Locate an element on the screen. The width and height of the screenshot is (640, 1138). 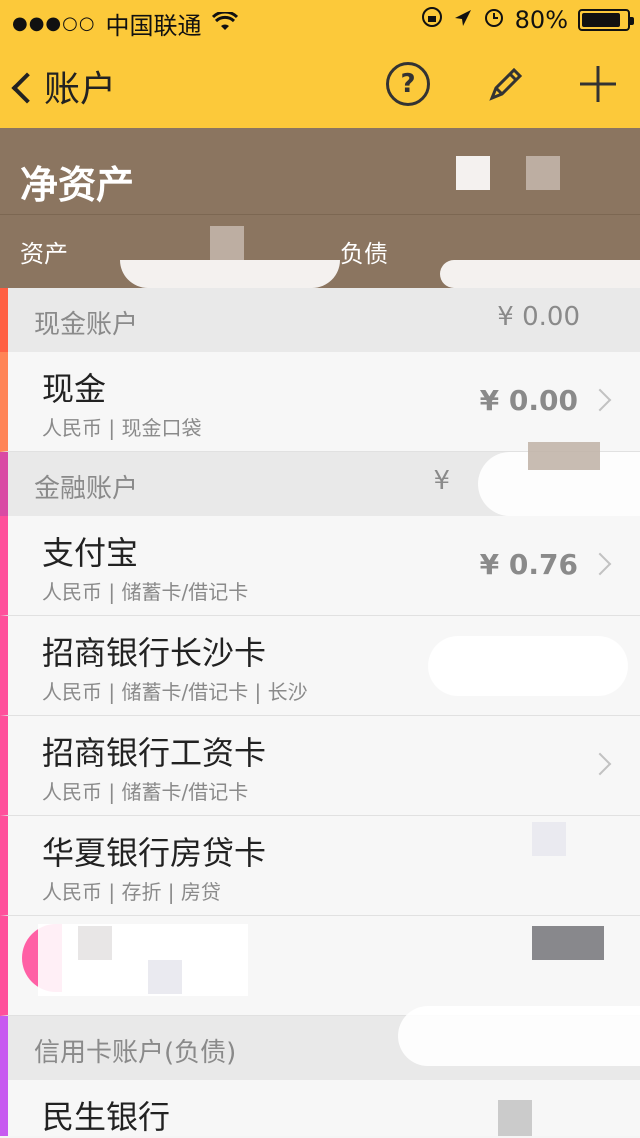
location-icon is located at coordinates (463, 20).